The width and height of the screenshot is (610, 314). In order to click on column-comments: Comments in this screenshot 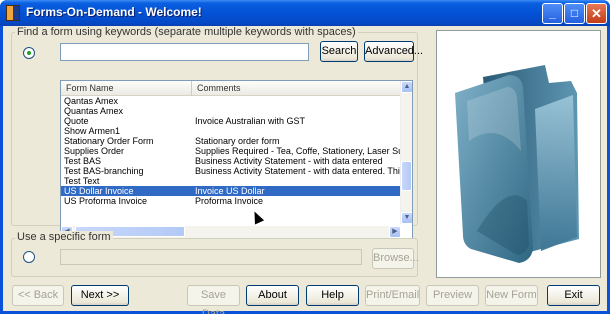, I will do `click(296, 88)`.